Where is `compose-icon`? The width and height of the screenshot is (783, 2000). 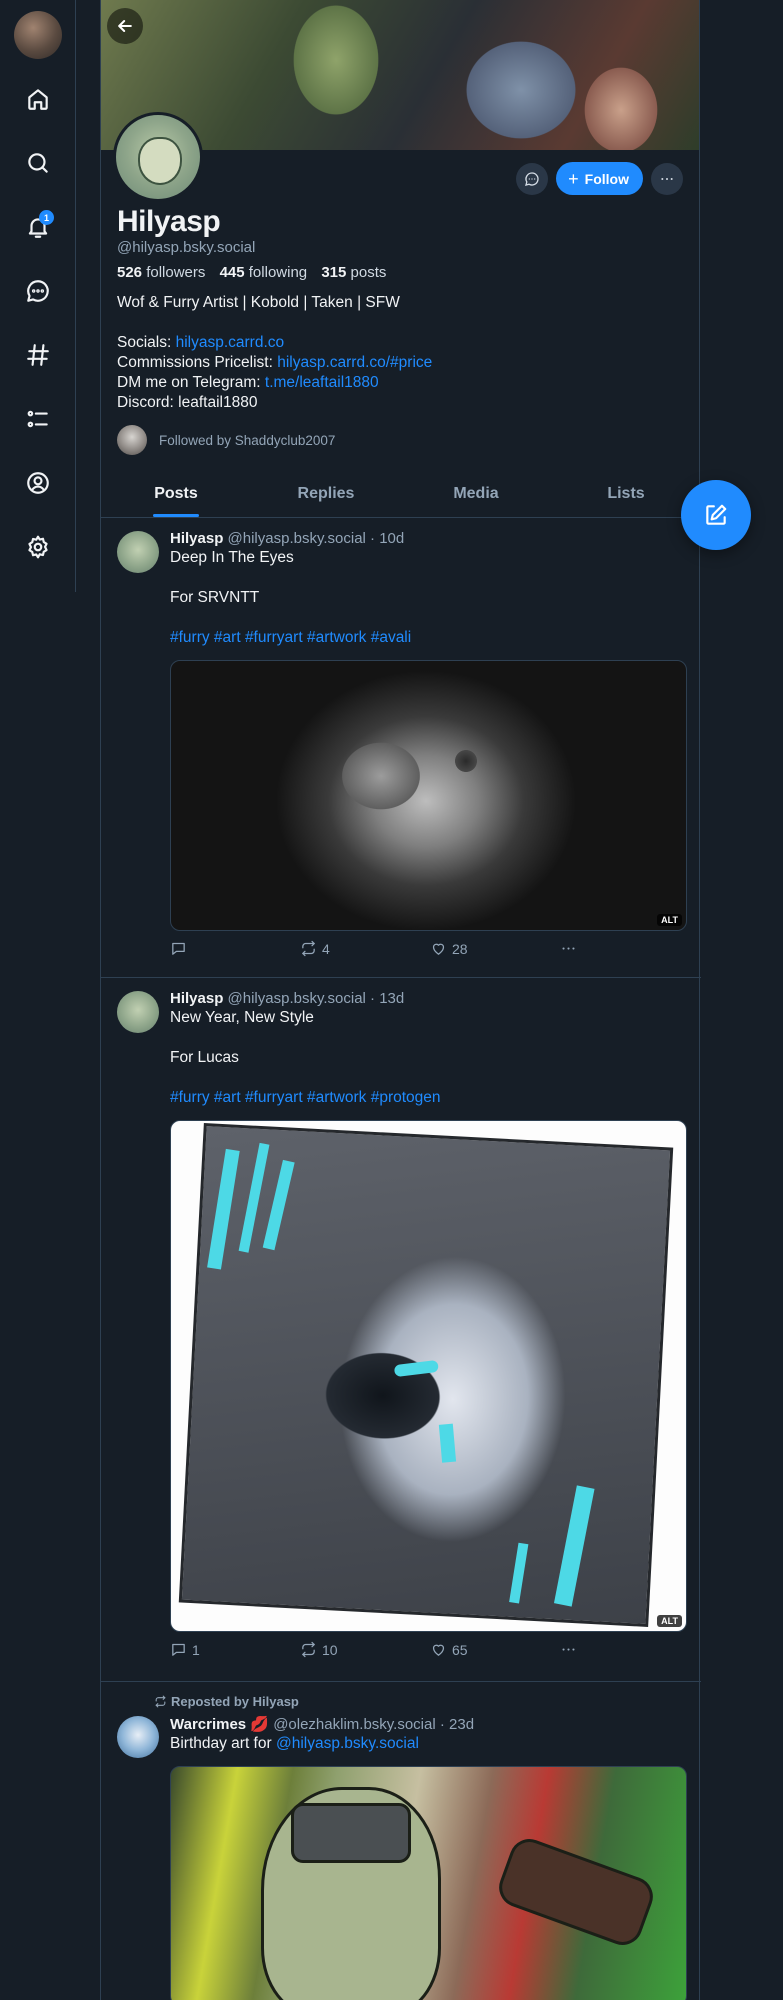
compose-icon is located at coordinates (716, 514).